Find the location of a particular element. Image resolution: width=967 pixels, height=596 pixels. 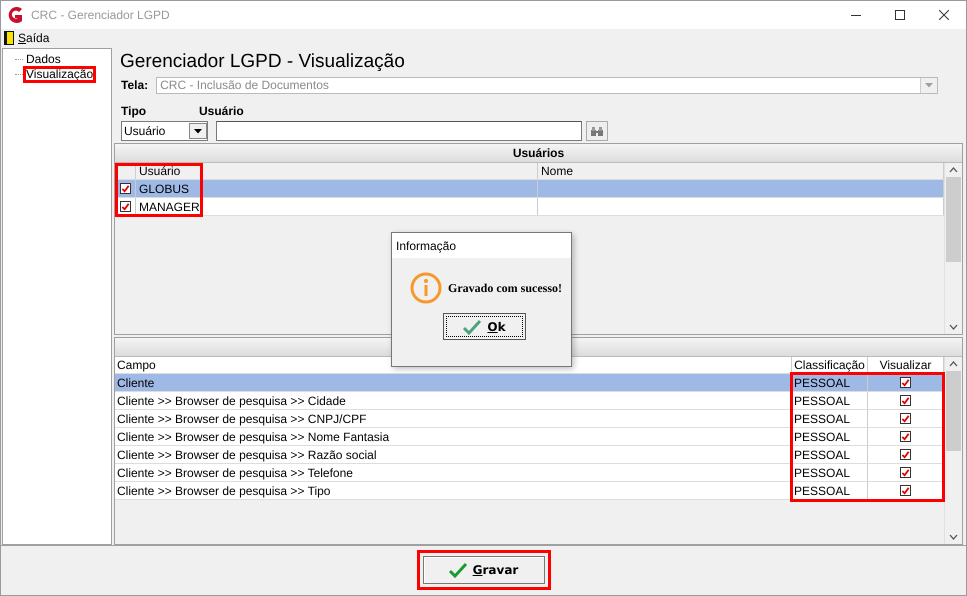

table-row: Cliente >> Browser de pesquisa >> Telefone PESSOAL is located at coordinates (529, 473).